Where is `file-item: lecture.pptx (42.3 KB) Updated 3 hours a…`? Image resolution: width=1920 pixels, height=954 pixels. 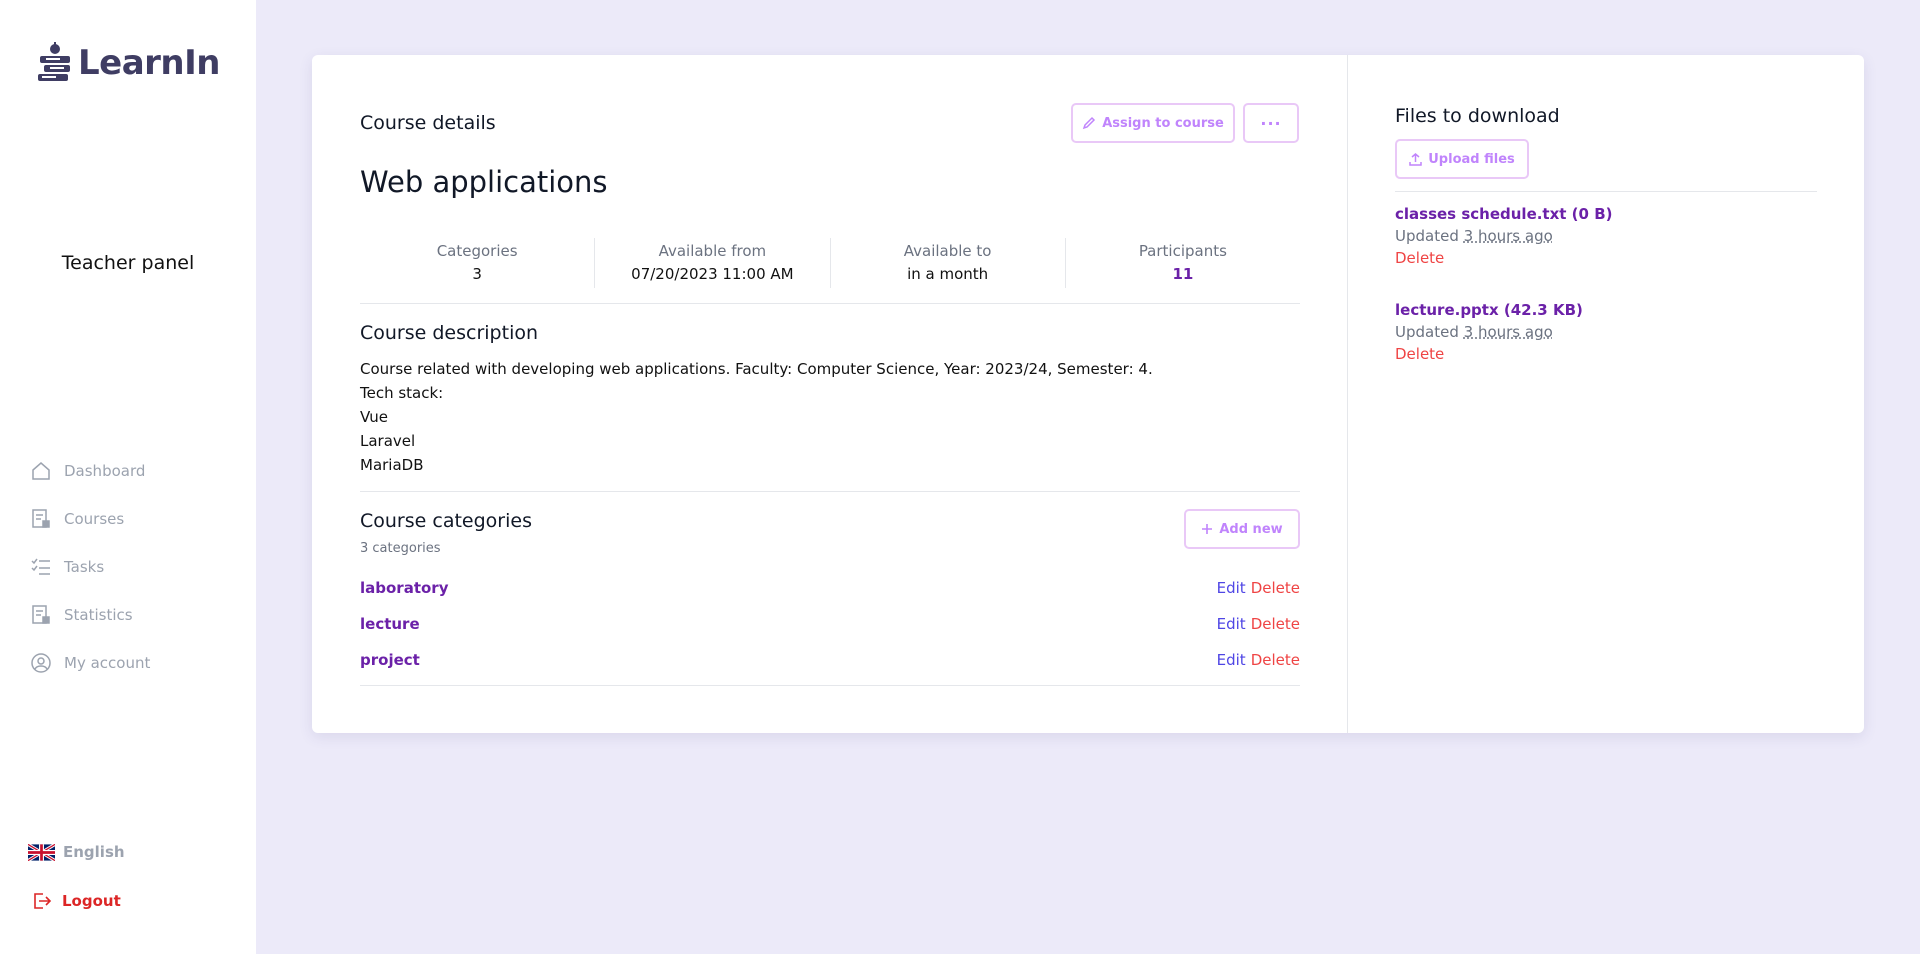
file-item: lecture.pptx (42.3 KB) Updated 3 hours a… is located at coordinates (1489, 332).